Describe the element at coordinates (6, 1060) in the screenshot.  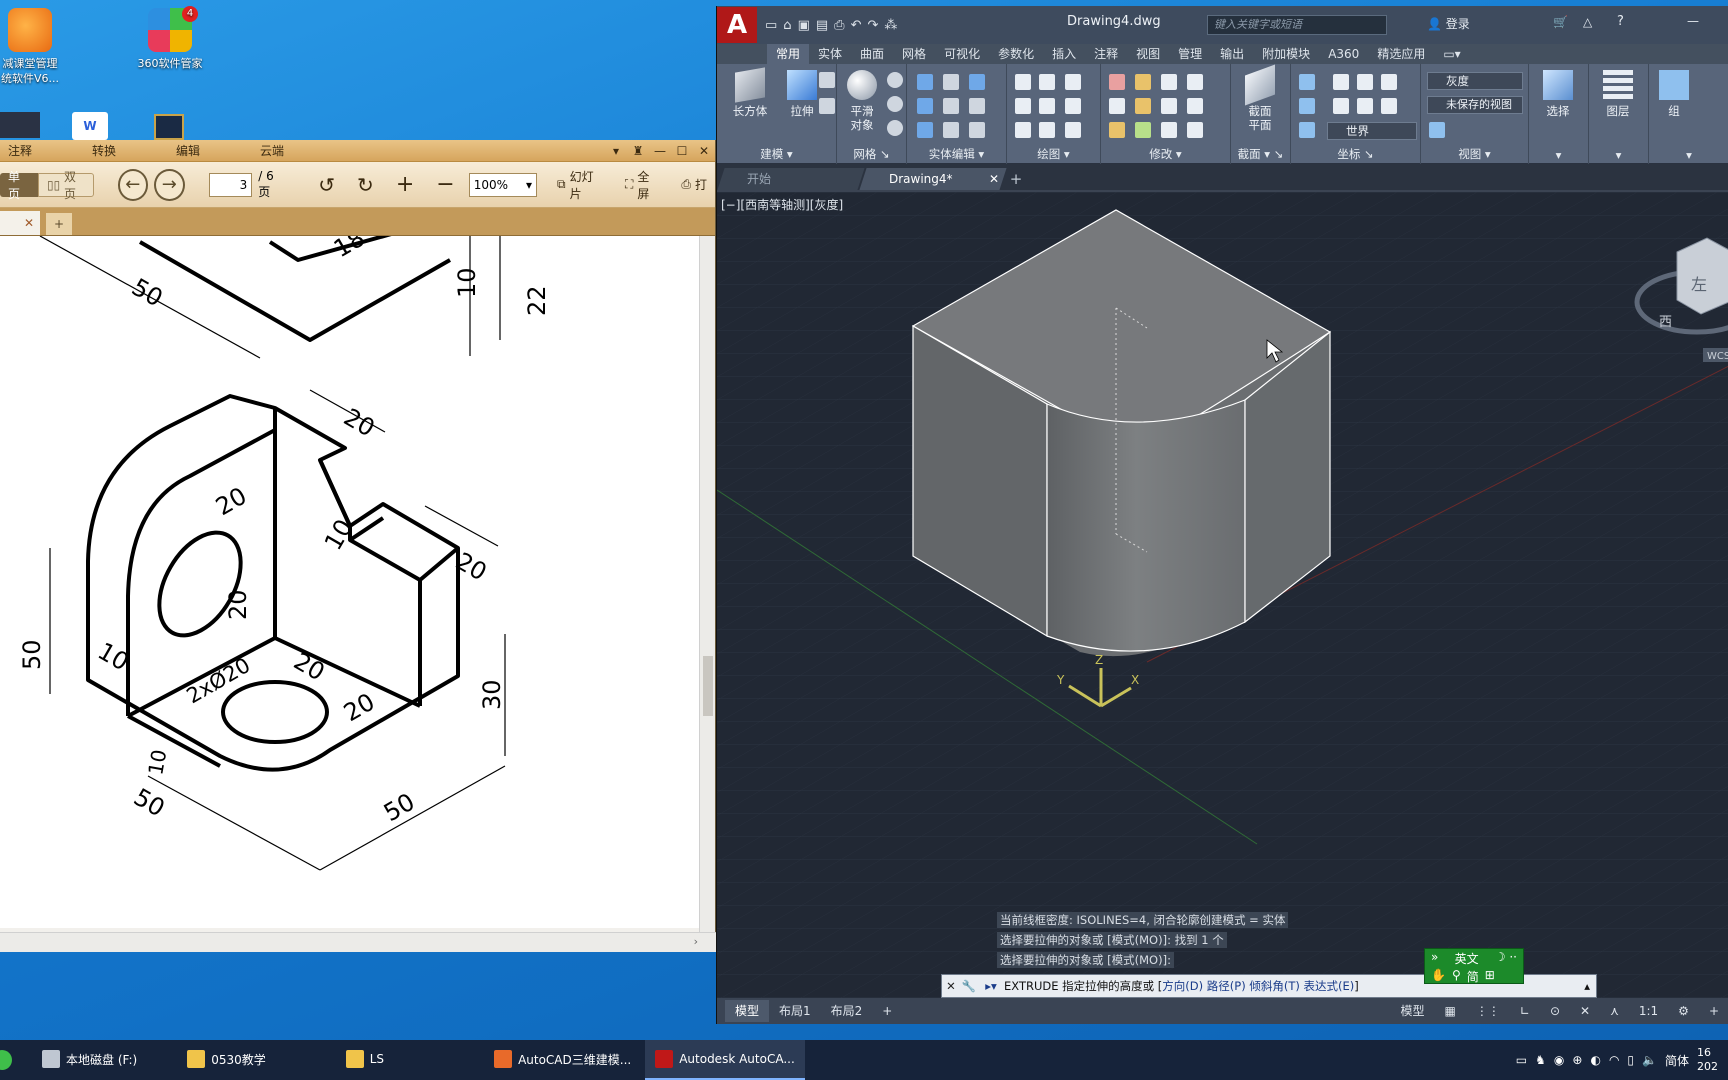
I see `start-button` at that location.